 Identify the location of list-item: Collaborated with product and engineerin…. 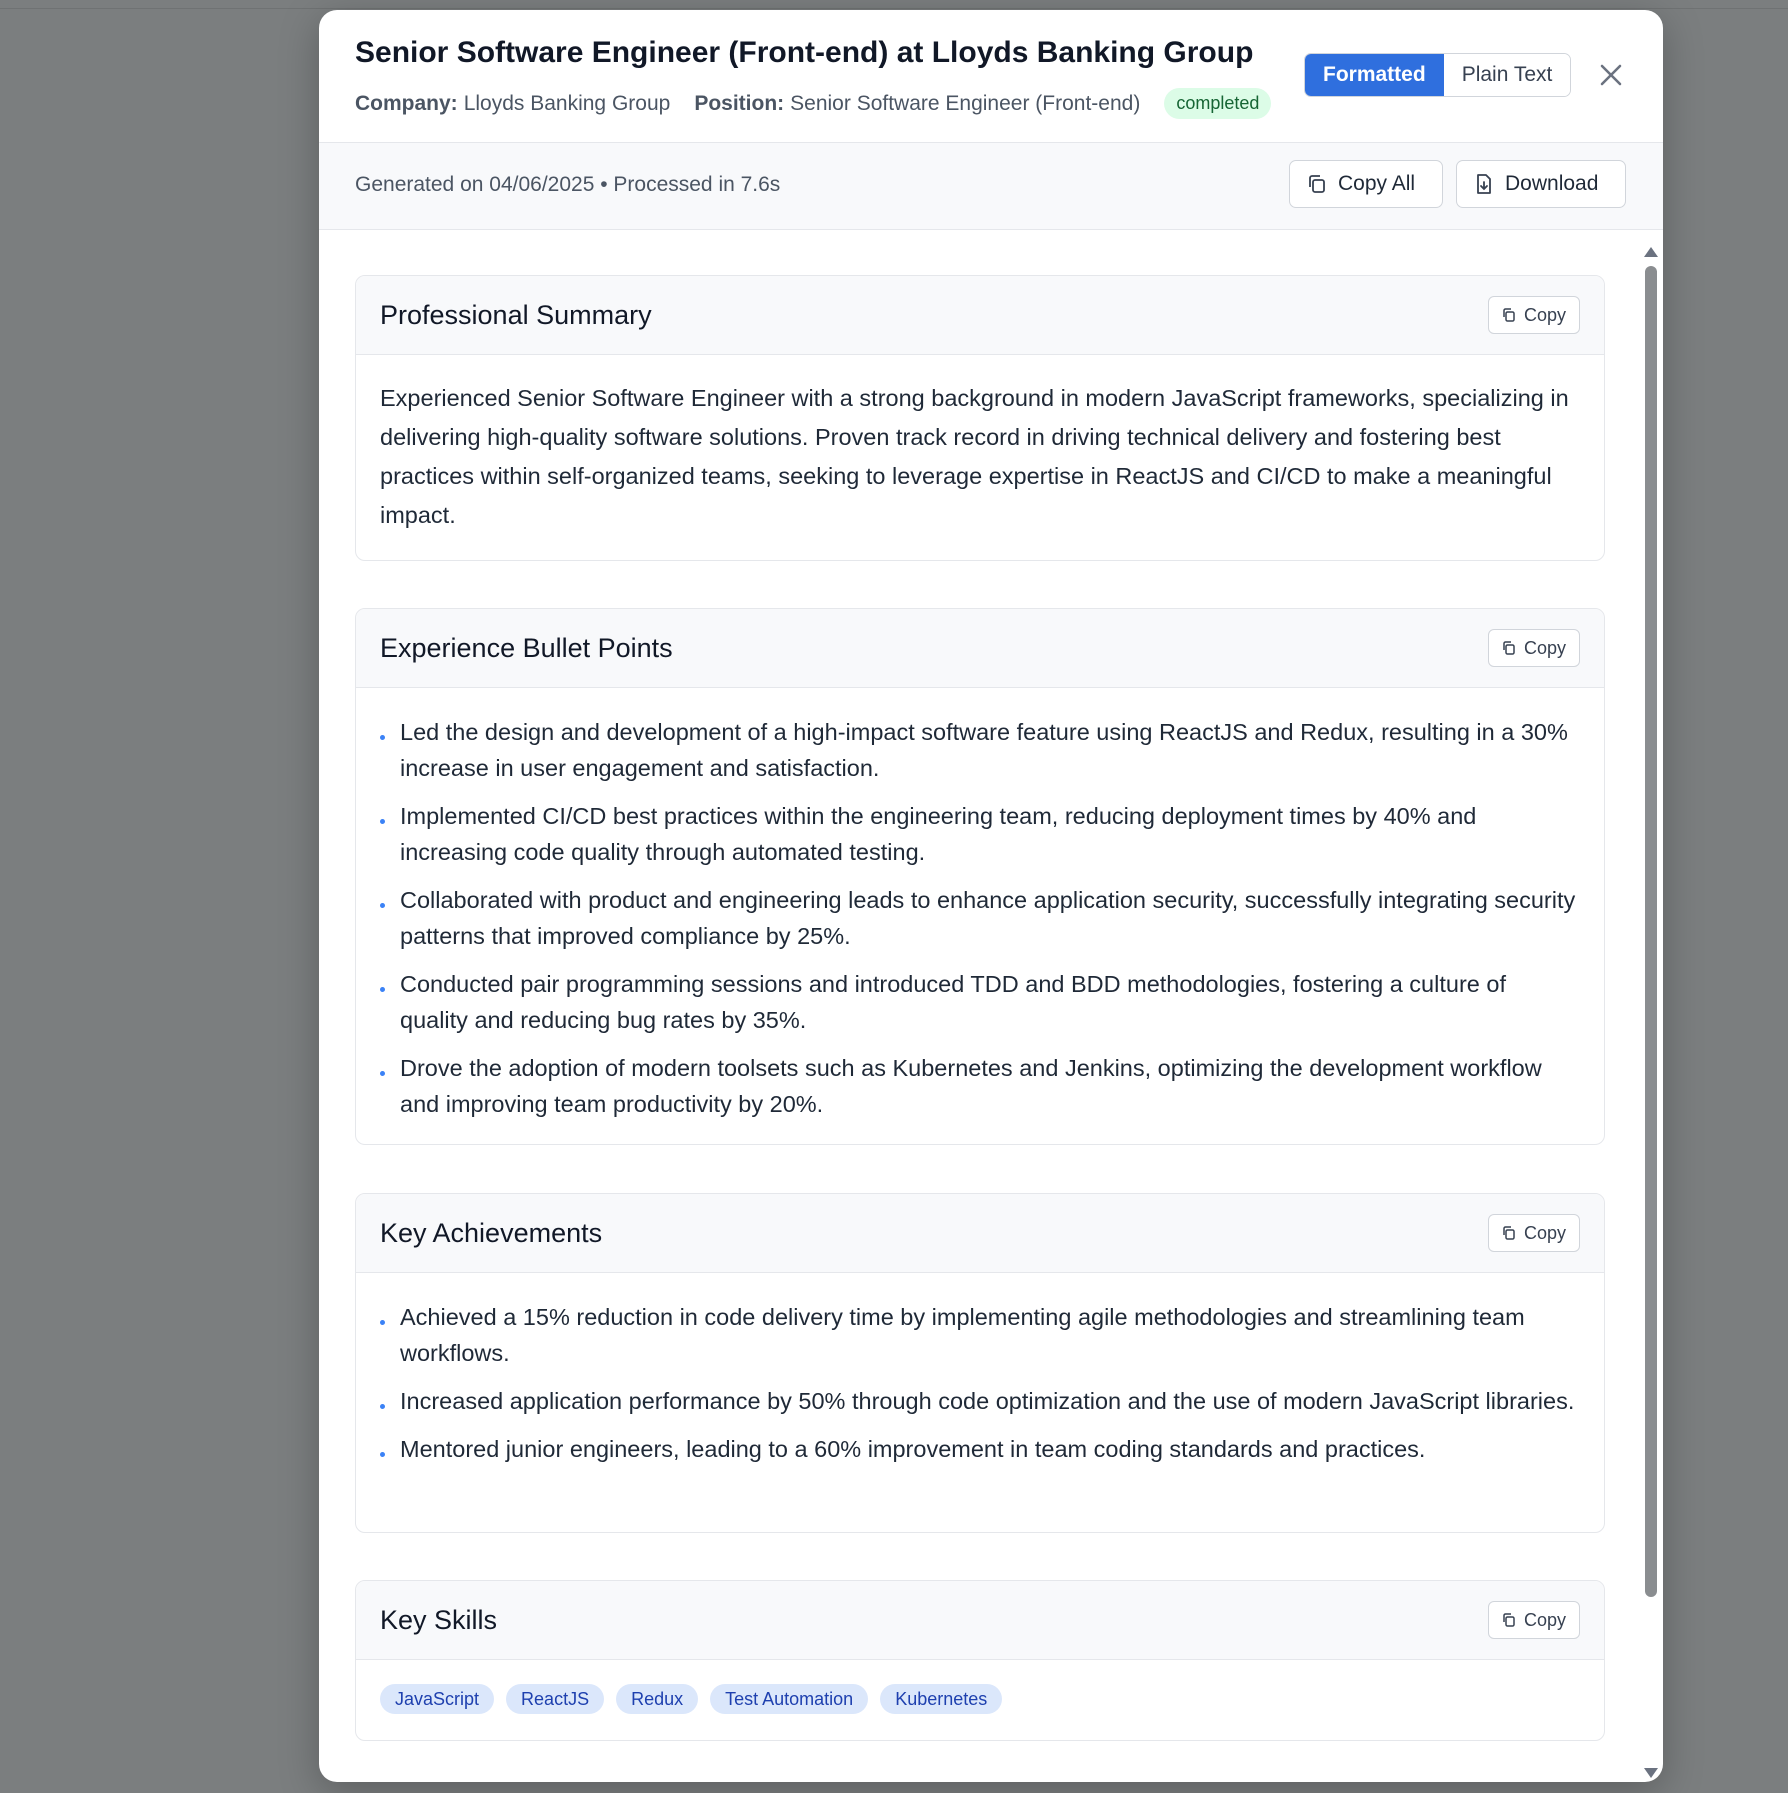
(980, 918).